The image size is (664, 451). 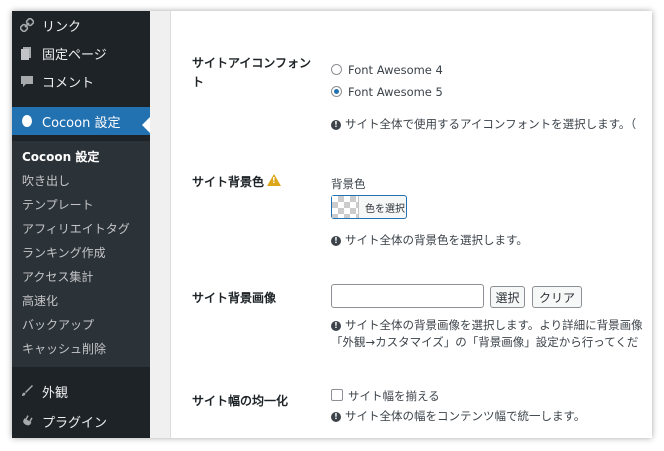 I want to click on sidebar-item-pages: 固定ページ, so click(x=81, y=53).